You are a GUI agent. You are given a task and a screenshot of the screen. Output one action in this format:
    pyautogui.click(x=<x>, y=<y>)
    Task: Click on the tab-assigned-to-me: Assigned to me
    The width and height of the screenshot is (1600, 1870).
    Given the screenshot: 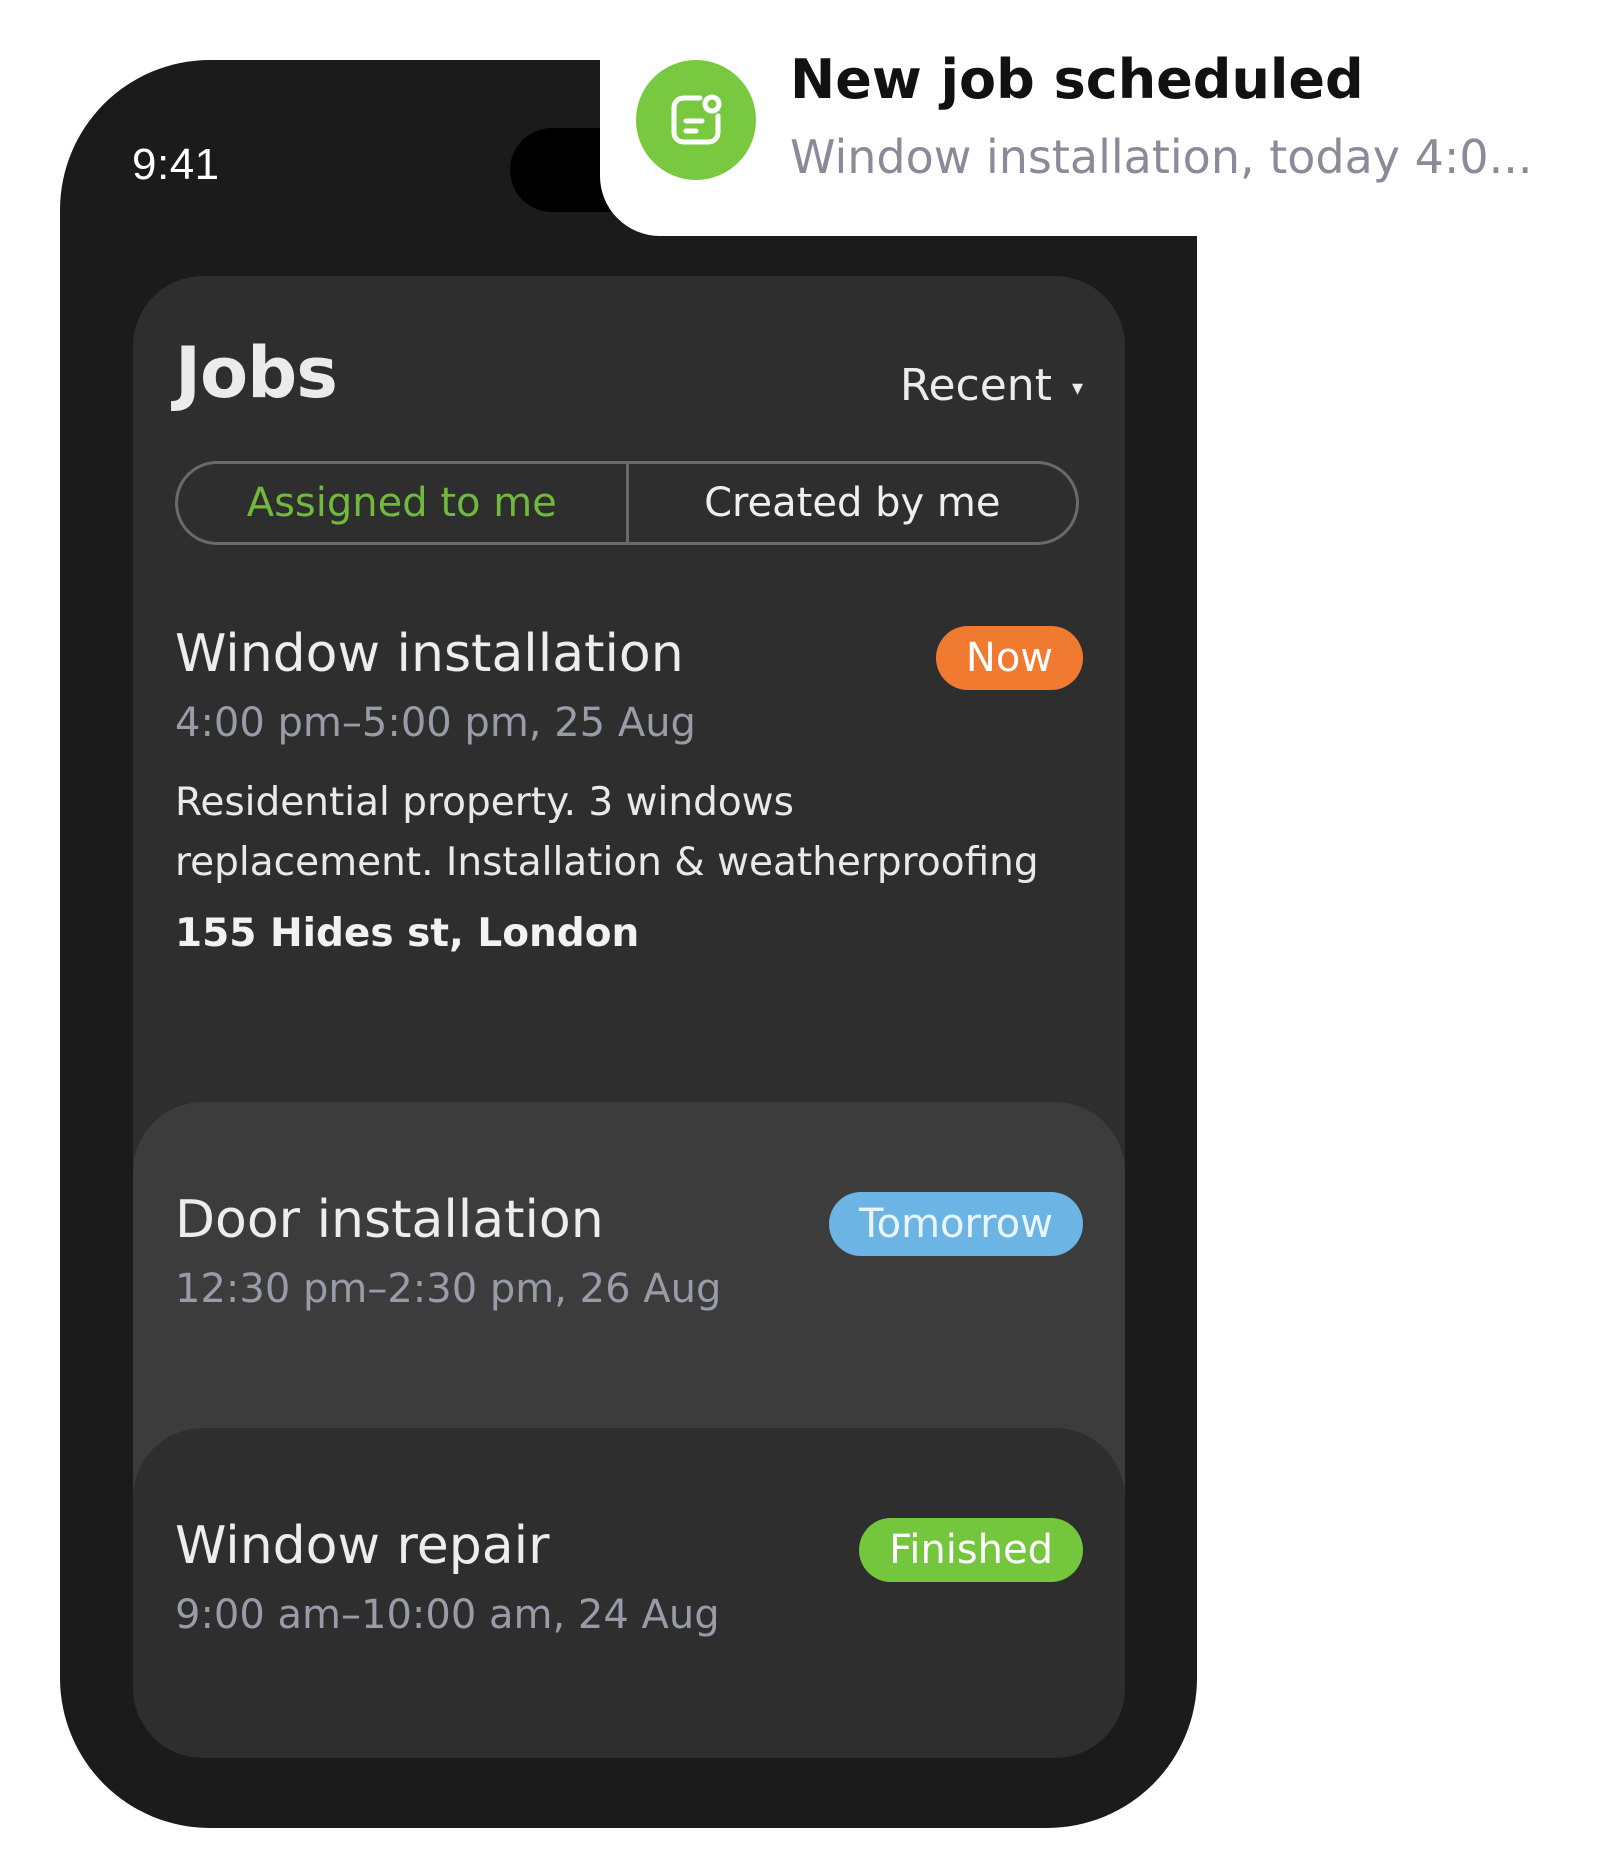 What is the action you would take?
    pyautogui.click(x=402, y=503)
    